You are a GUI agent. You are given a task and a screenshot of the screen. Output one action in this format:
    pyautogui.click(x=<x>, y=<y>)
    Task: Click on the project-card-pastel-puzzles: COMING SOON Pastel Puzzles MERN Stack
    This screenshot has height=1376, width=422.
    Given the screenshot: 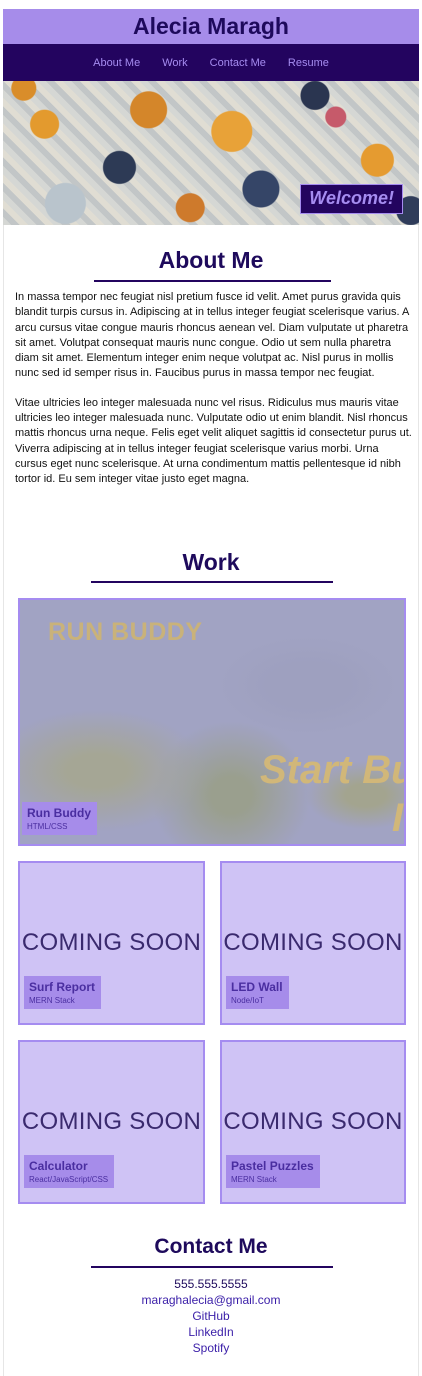 What is the action you would take?
    pyautogui.click(x=313, y=1122)
    